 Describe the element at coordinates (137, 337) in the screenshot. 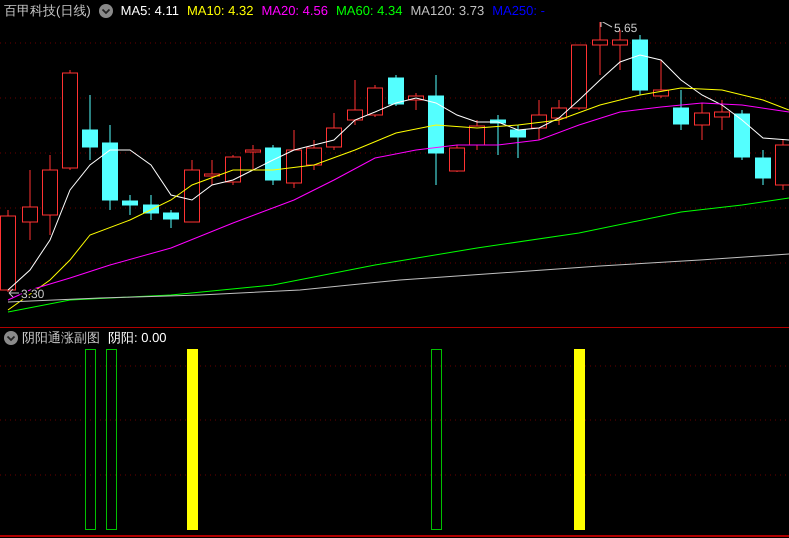

I see `indicator-value: 阴阳: 0.00` at that location.